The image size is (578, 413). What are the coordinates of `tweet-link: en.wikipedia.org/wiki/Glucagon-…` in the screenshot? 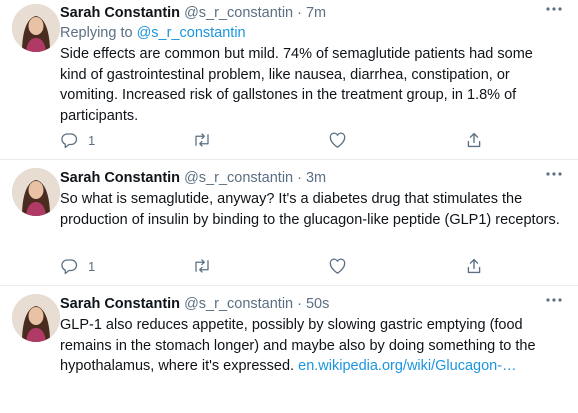 It's located at (407, 366).